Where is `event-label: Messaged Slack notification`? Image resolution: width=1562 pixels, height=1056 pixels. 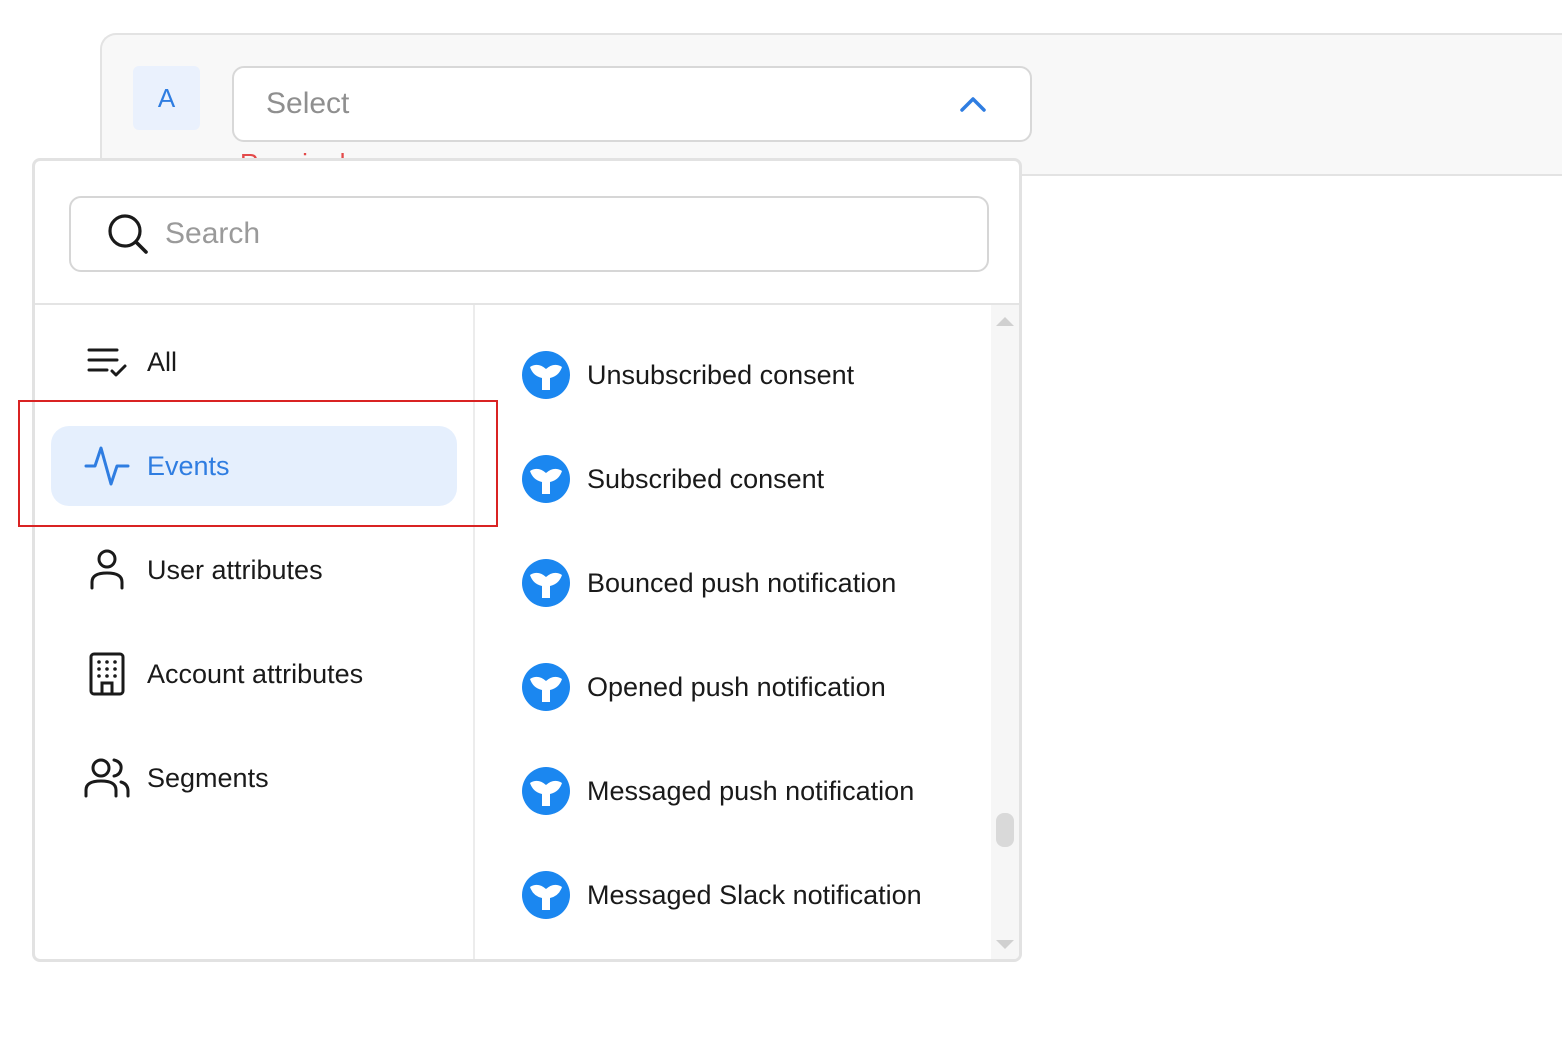 event-label: Messaged Slack notification is located at coordinates (754, 894).